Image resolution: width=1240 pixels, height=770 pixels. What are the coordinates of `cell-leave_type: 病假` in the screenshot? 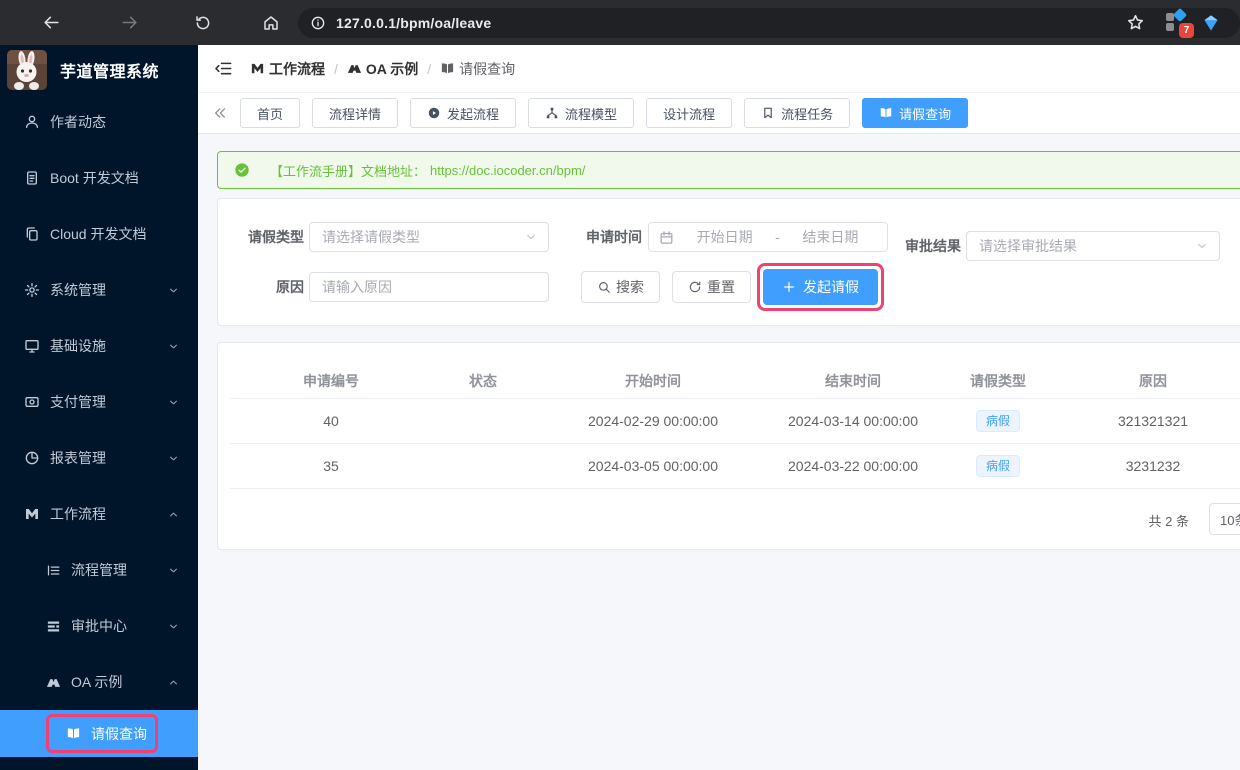 It's located at (998, 421).